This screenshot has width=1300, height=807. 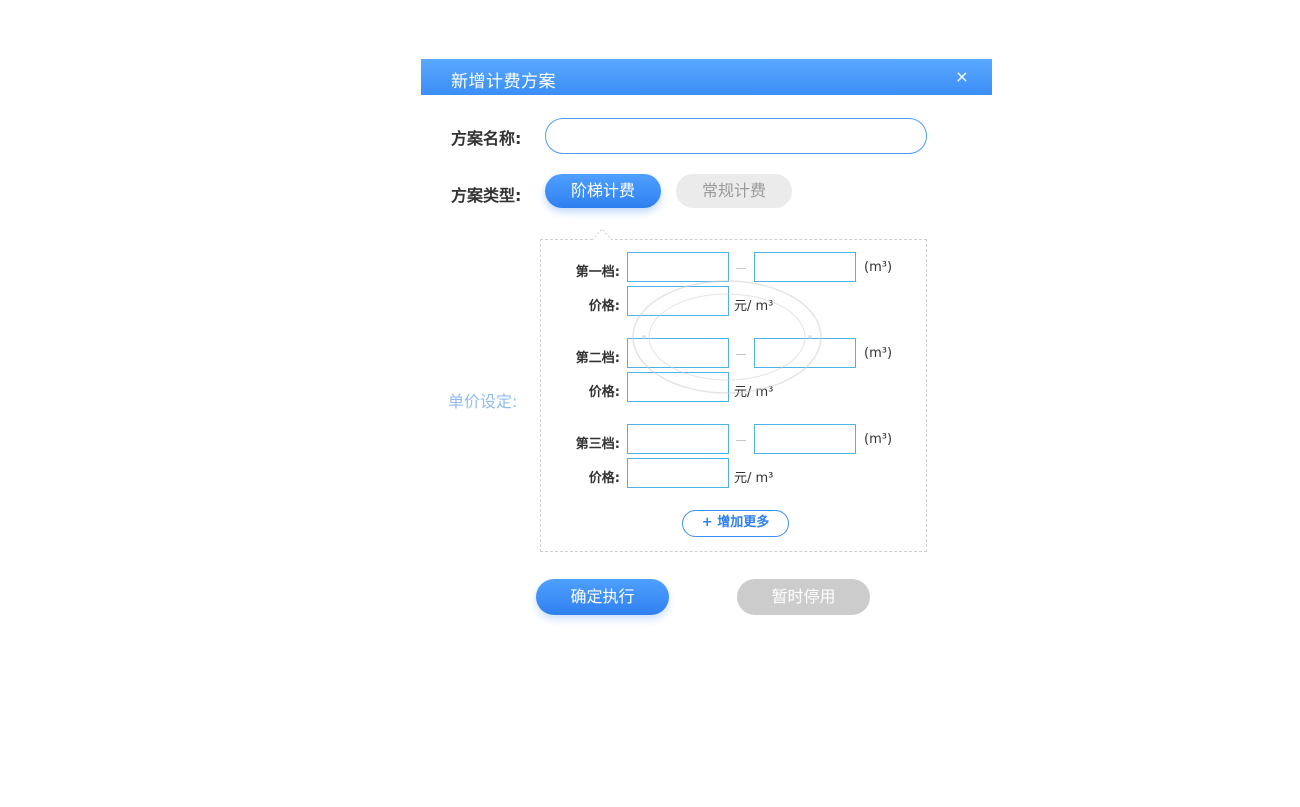 I want to click on tier-1-price-label: 价格:, so click(x=604, y=306).